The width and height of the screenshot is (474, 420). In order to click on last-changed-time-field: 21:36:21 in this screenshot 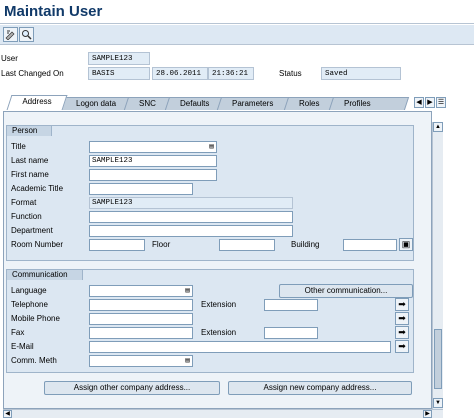, I will do `click(231, 73)`.